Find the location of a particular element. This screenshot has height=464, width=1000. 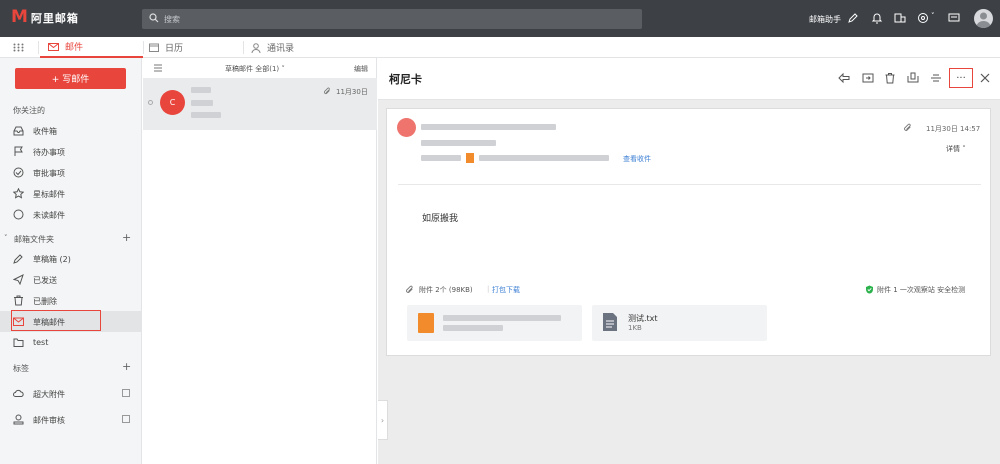

sent-icon is located at coordinates (18, 279).